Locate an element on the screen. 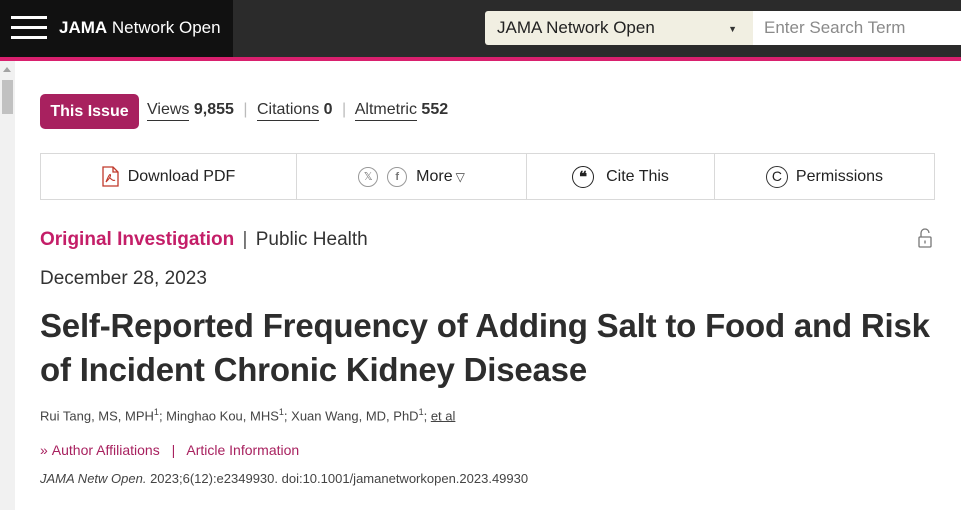 Image resolution: width=961 pixels, height=510 pixels. more-share-button: More ▽ is located at coordinates (440, 177).